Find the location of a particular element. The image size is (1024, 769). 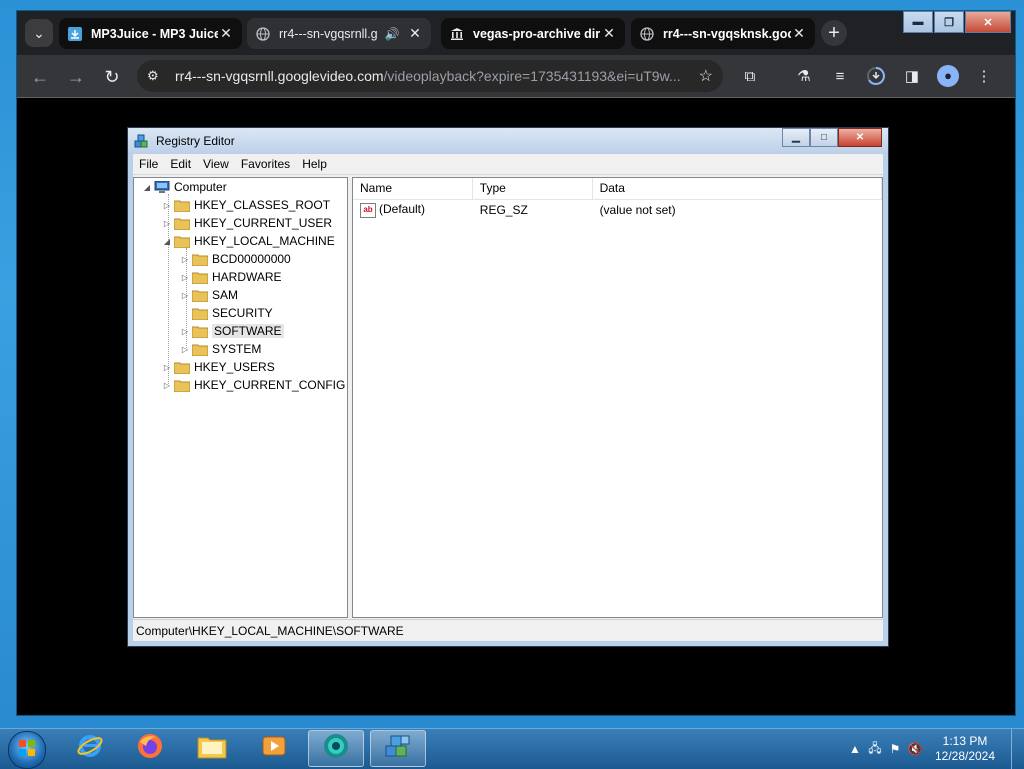

column-header-name: Name is located at coordinates (413, 188).